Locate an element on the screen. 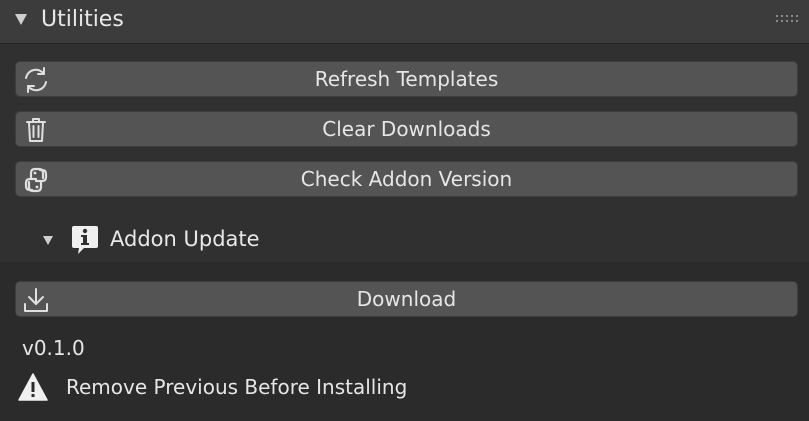  check-addon-version-label: Check Addon Version is located at coordinates (406, 179).